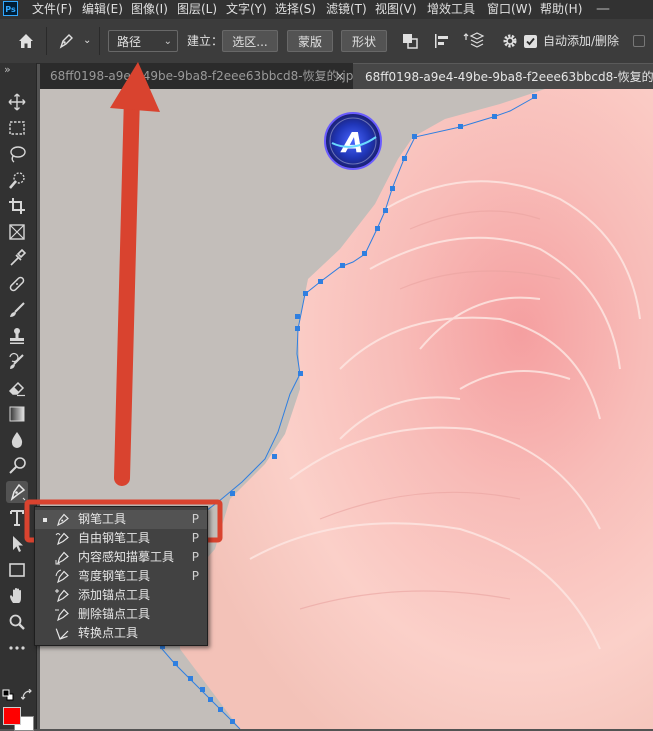  What do you see at coordinates (17, 570) in the screenshot?
I see `rectangle-tool-icon` at bounding box center [17, 570].